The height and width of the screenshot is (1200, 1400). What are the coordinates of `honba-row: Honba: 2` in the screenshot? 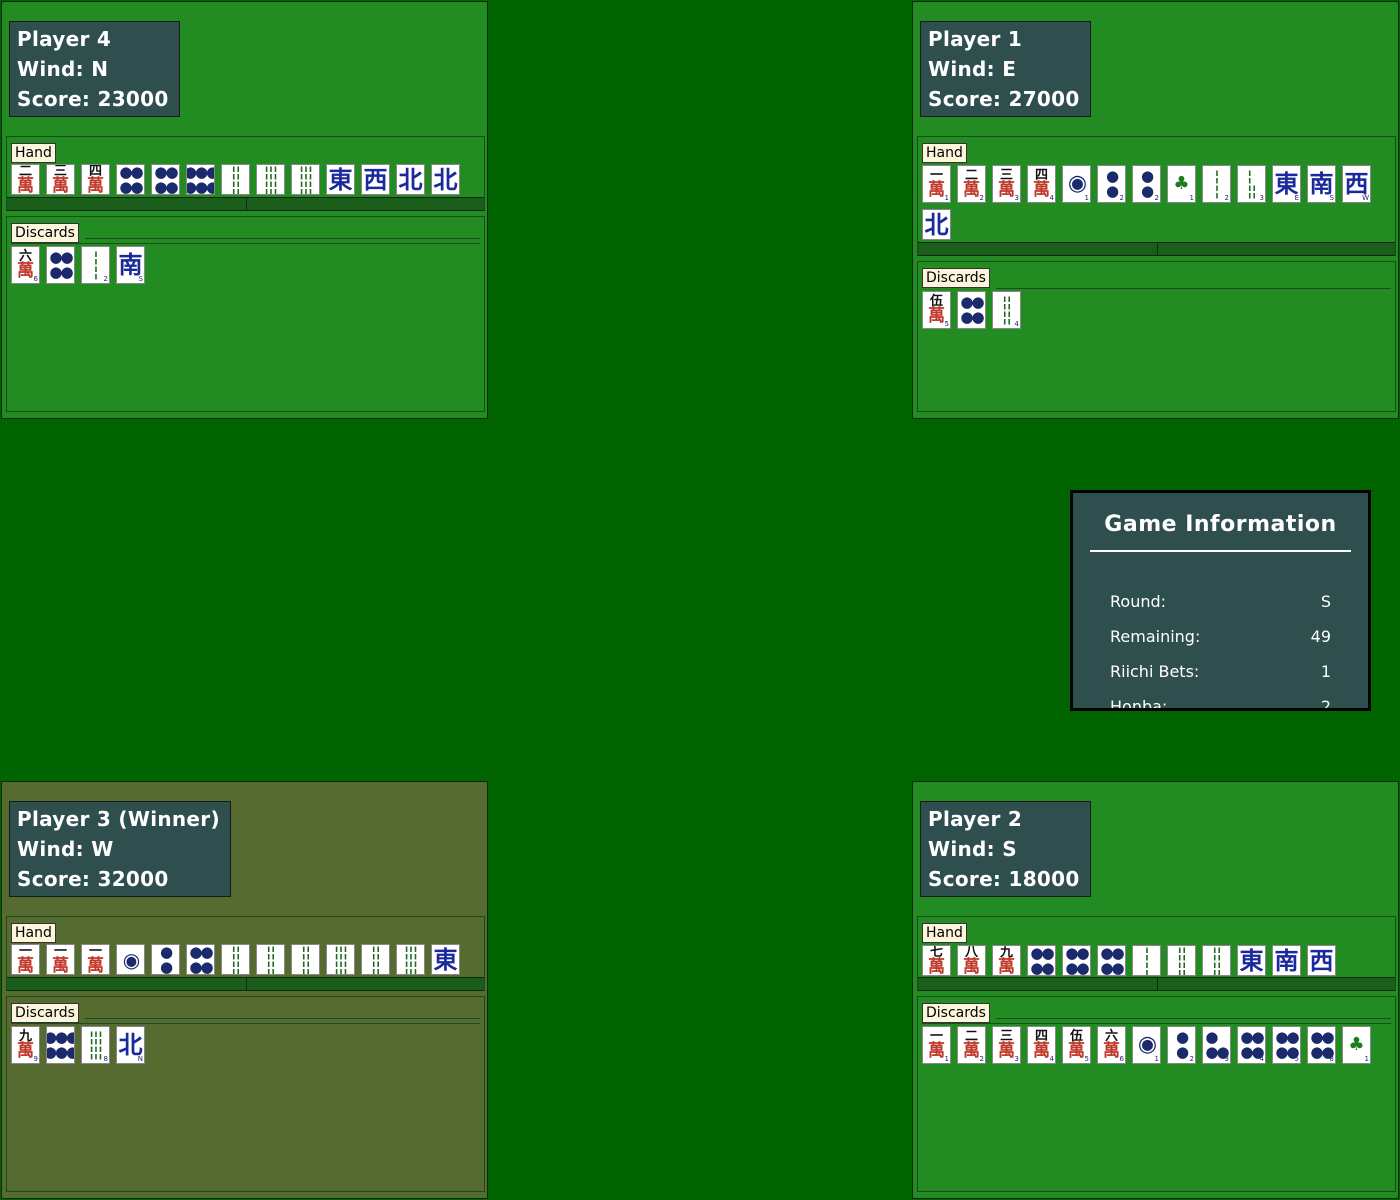 It's located at (1220, 704).